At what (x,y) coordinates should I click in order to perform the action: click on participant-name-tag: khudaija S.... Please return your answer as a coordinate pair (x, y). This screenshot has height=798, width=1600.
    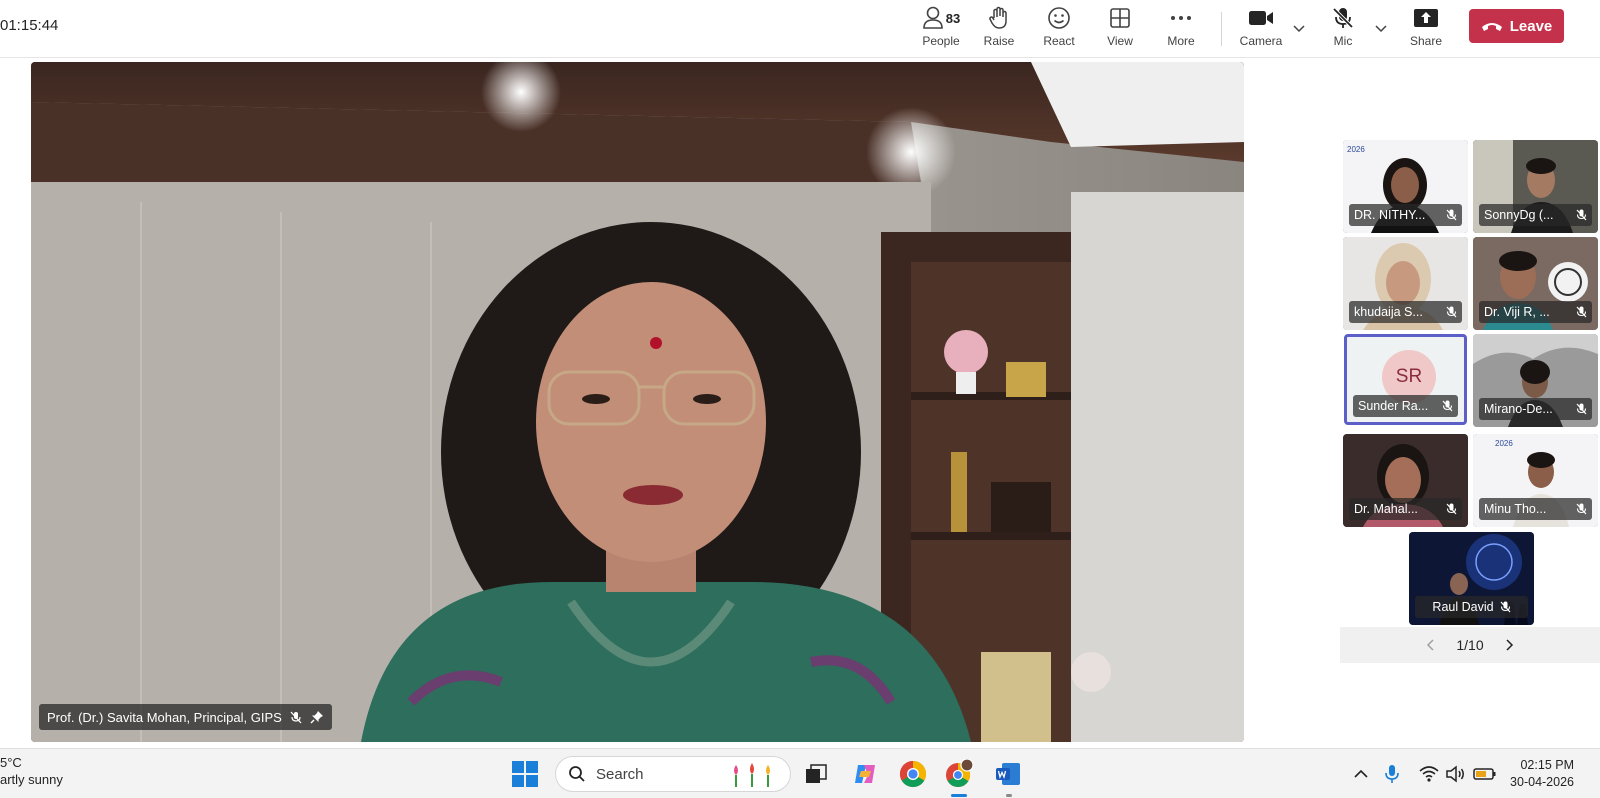
    Looking at the image, I should click on (1405, 312).